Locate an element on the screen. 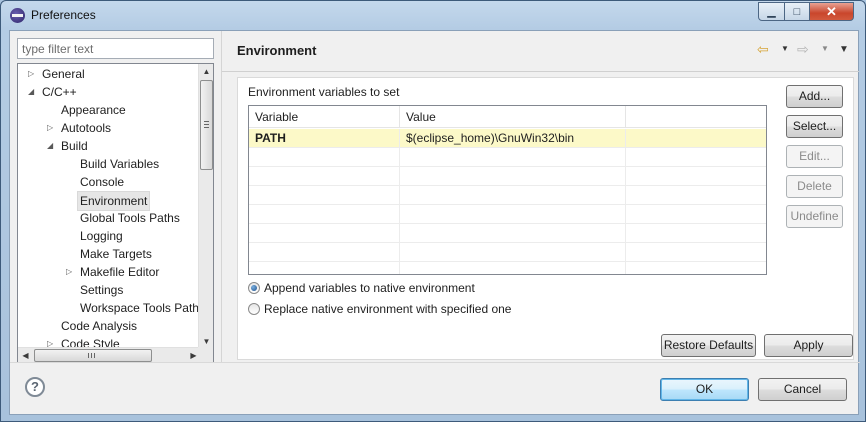 Image resolution: width=866 pixels, height=422 pixels. tree-vertical-scrollbar: ▲ ▼ is located at coordinates (205, 206).